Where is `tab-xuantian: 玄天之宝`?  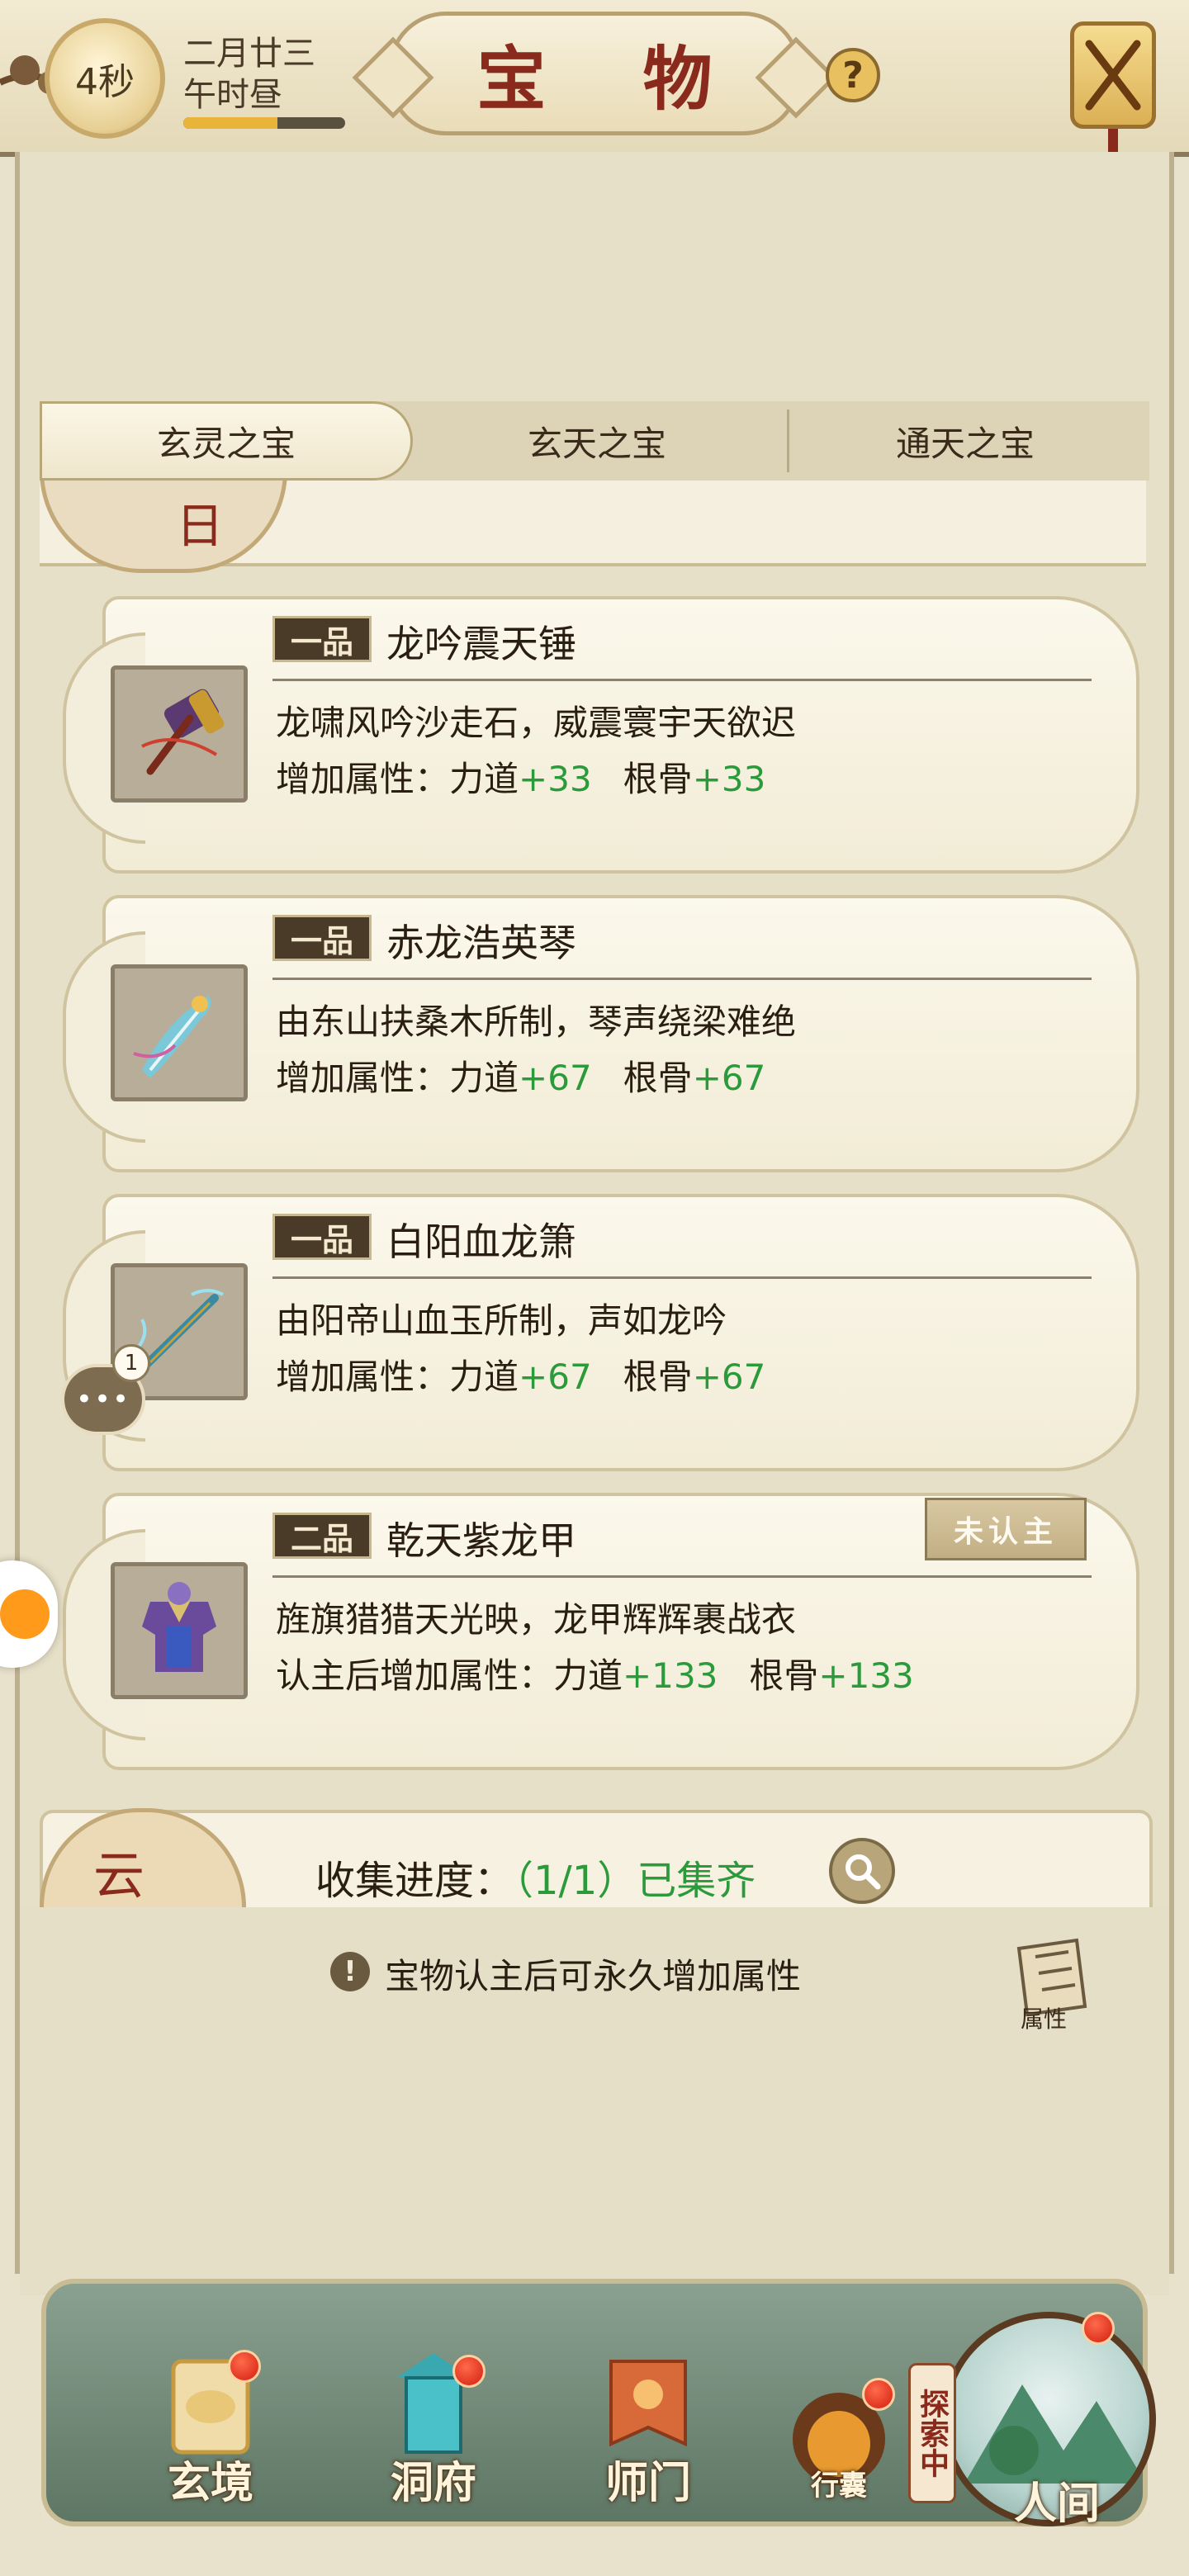 tab-xuantian: 玄天之宝 is located at coordinates (601, 441).